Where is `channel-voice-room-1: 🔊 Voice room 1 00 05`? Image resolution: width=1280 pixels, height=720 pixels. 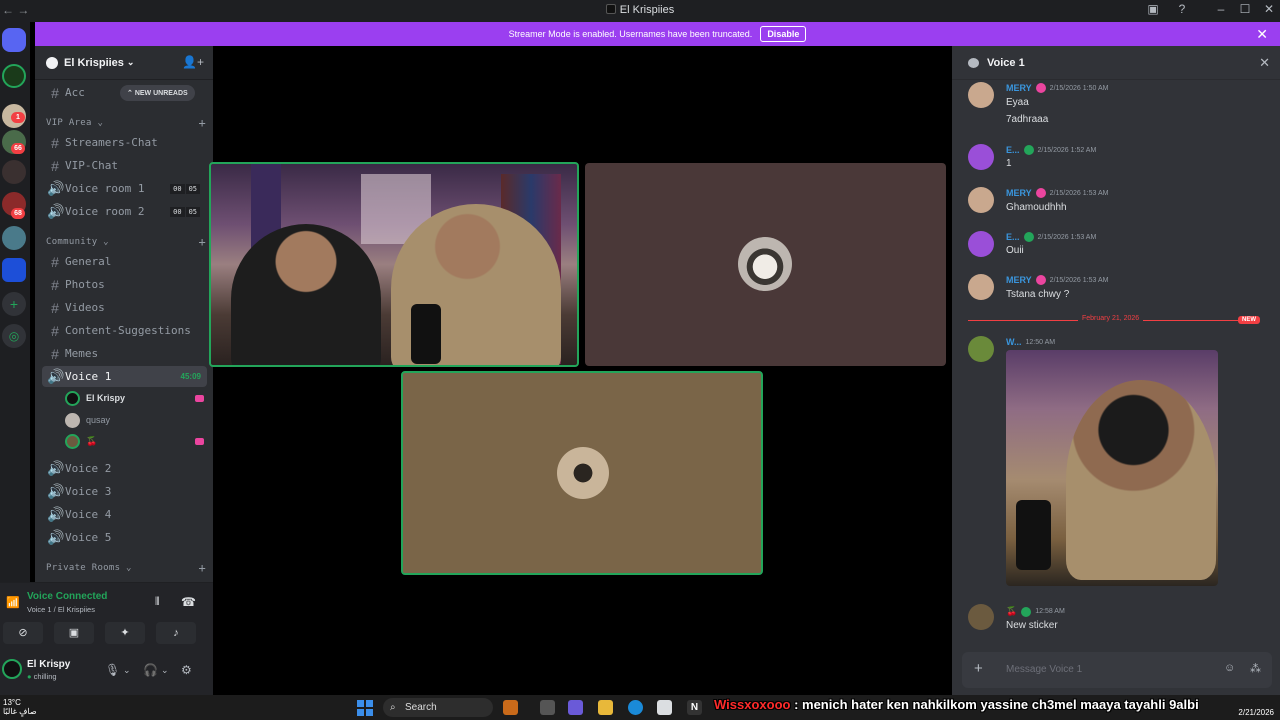
channel-voice-room-1: 🔊 Voice room 1 00 05 is located at coordinates (124, 188).